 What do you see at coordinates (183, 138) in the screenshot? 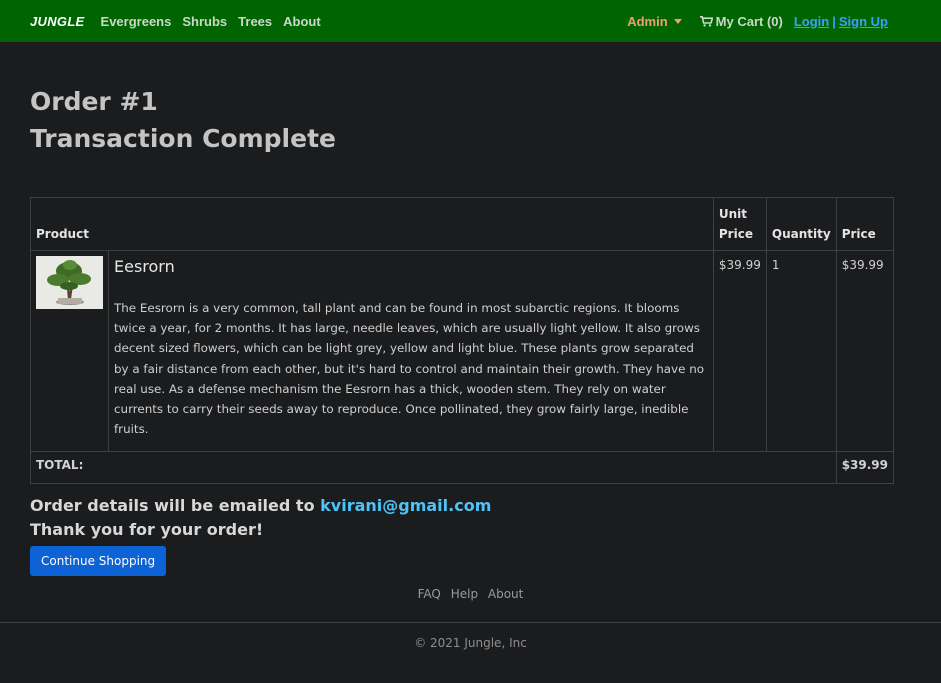
I see `transaction-status-title: Transaction Complete` at bounding box center [183, 138].